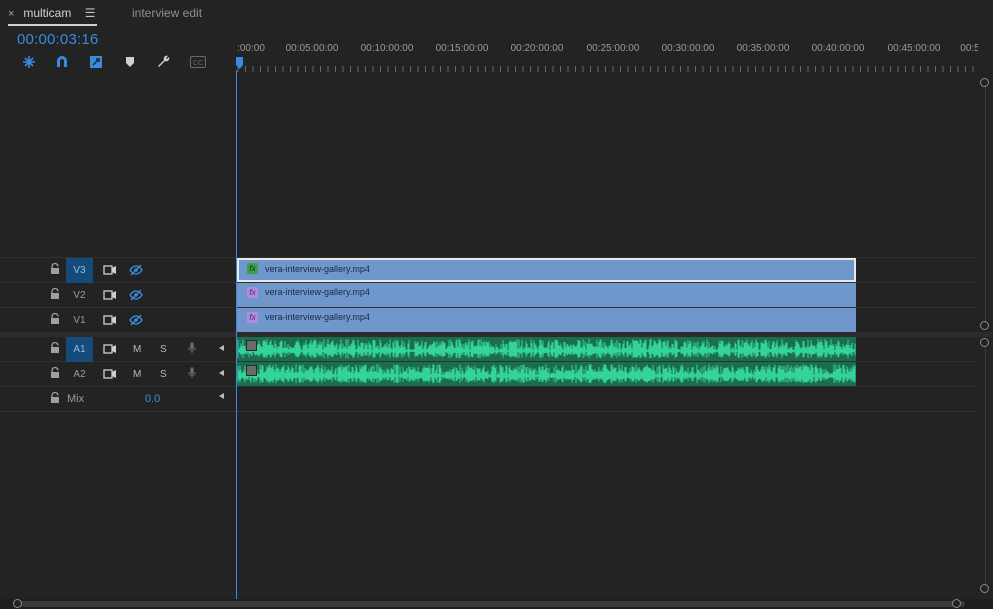  I want to click on video-clip-v3: fx vera-interview-gallery.mp4, so click(546, 270).